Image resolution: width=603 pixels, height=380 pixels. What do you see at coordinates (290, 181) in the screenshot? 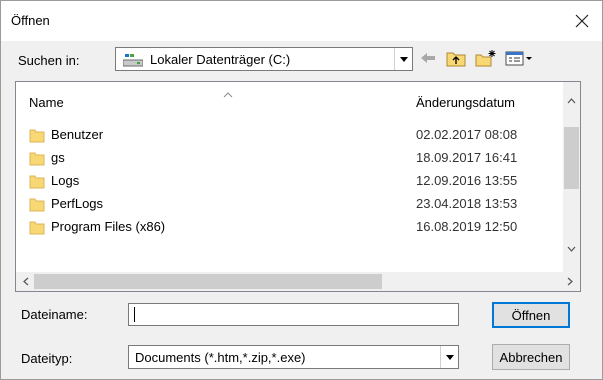
I see `list-item: Logs 12.09.2016 13:55` at bounding box center [290, 181].